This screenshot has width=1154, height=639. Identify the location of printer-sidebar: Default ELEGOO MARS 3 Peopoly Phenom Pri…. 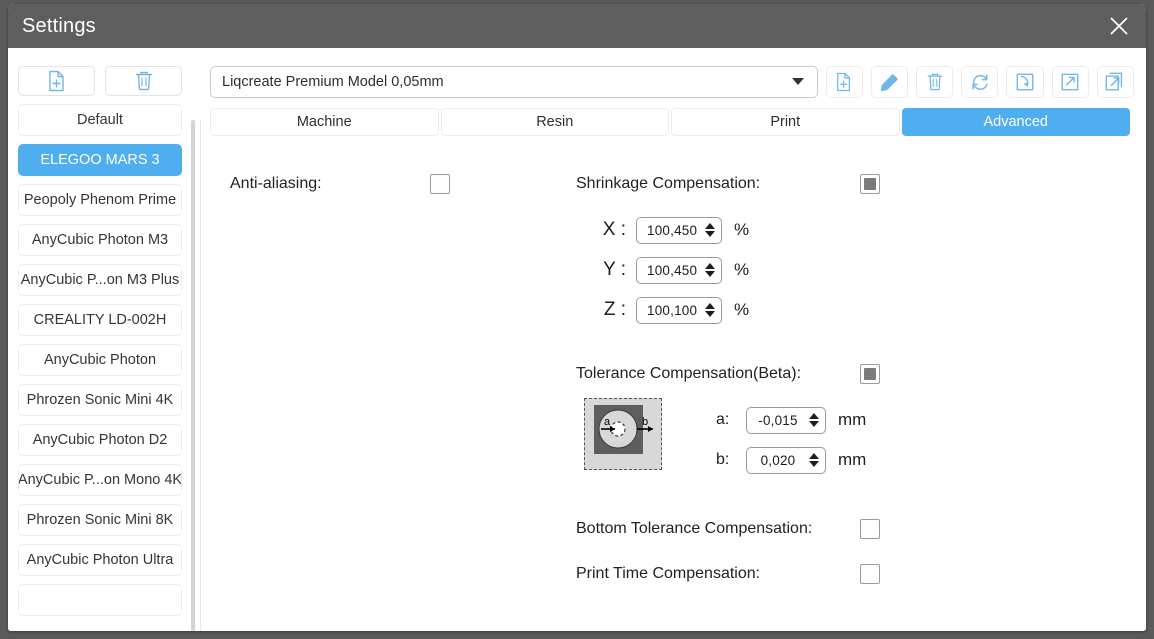
(100, 339).